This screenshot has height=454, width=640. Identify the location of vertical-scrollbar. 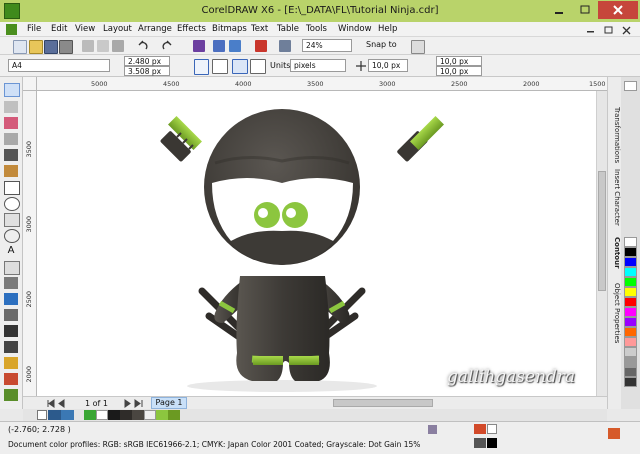
(601, 243).